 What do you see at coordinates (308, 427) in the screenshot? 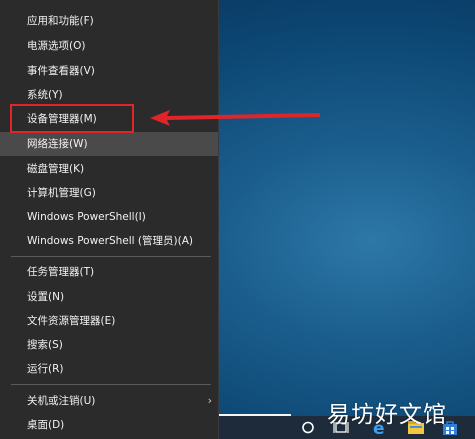
I see `search-circle-icon` at bounding box center [308, 427].